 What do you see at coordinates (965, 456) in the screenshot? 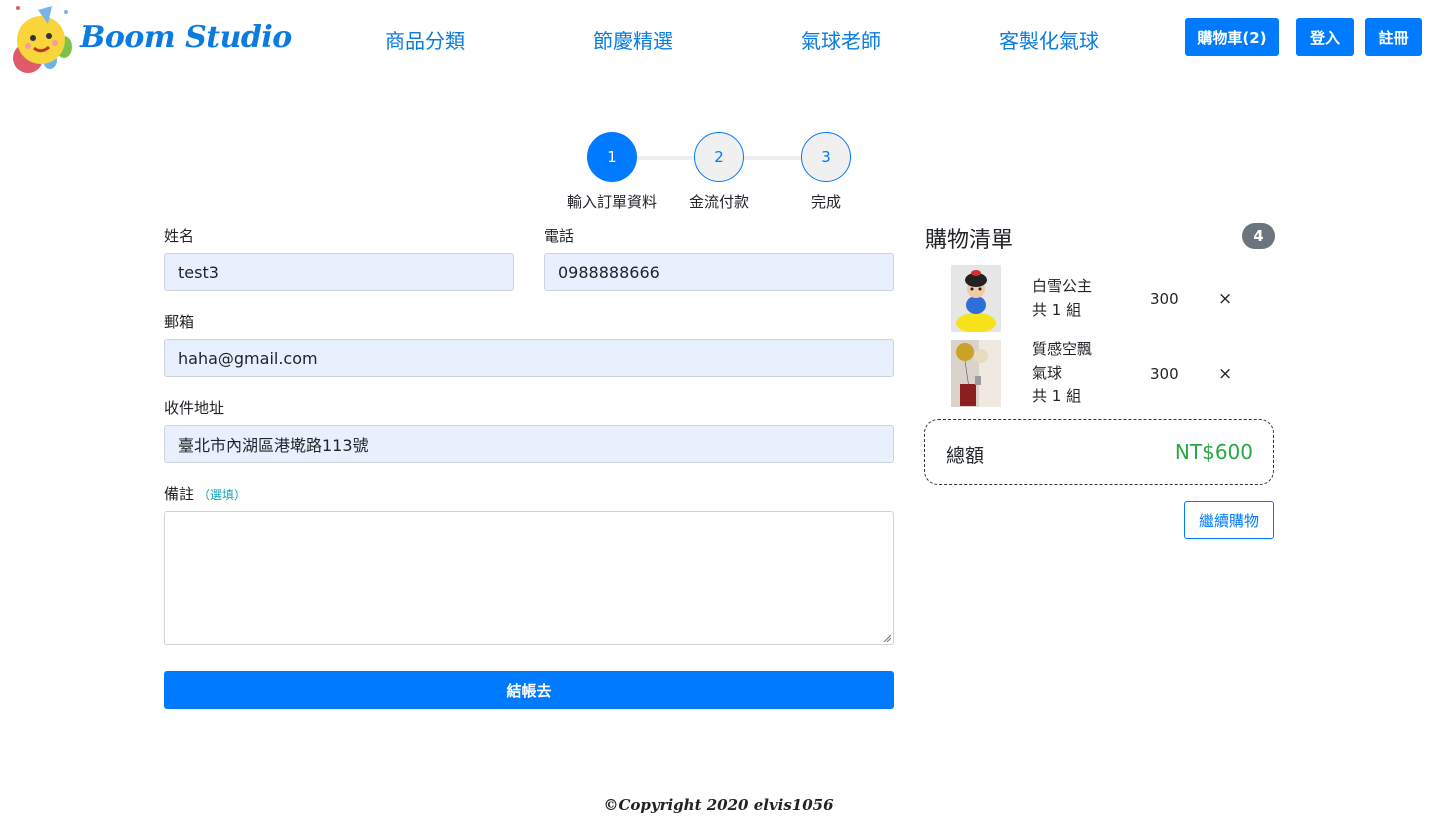
I see `total-label: 總額` at bounding box center [965, 456].